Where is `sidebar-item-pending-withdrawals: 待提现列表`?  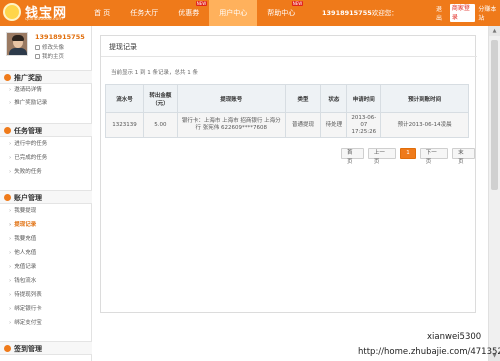
sidebar-item-pending-withdrawals: 待提现列表 is located at coordinates (49, 295).